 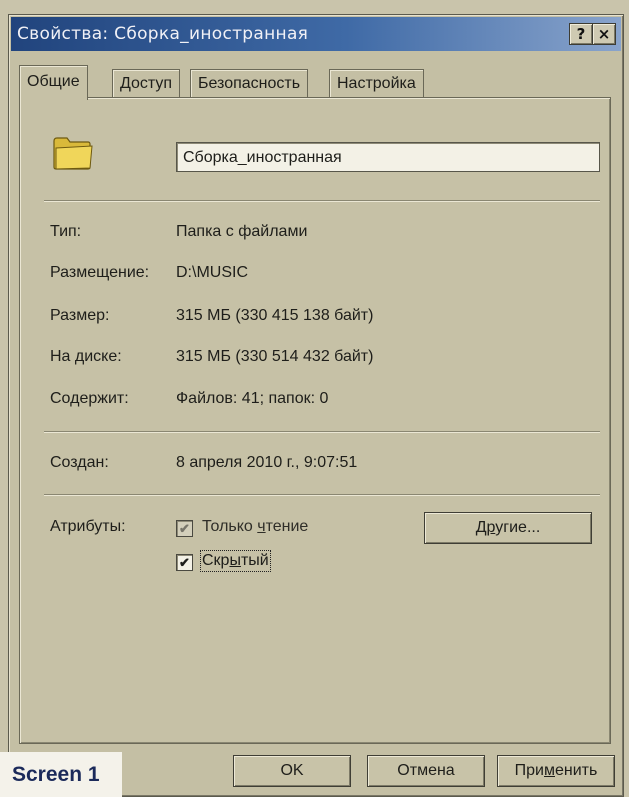 What do you see at coordinates (184, 562) in the screenshot?
I see `hidden-checkbox: ✔` at bounding box center [184, 562].